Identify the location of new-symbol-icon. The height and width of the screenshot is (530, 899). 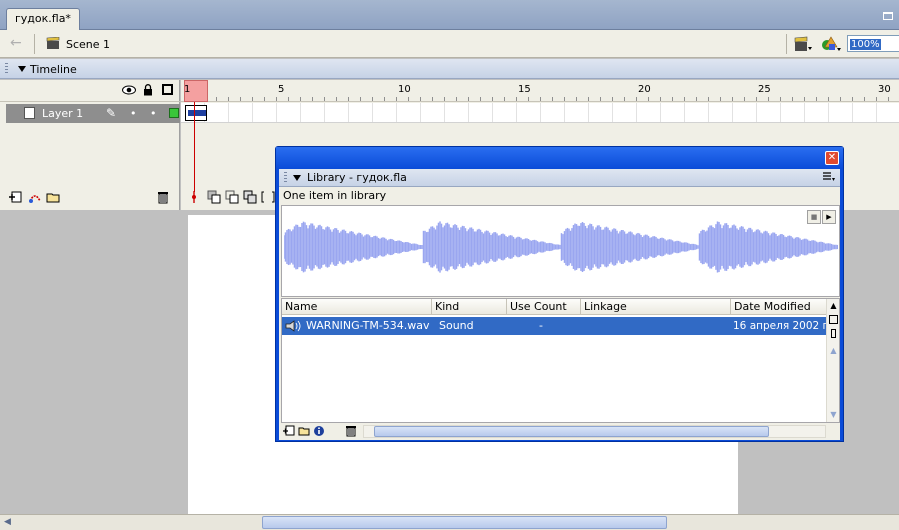
(289, 431).